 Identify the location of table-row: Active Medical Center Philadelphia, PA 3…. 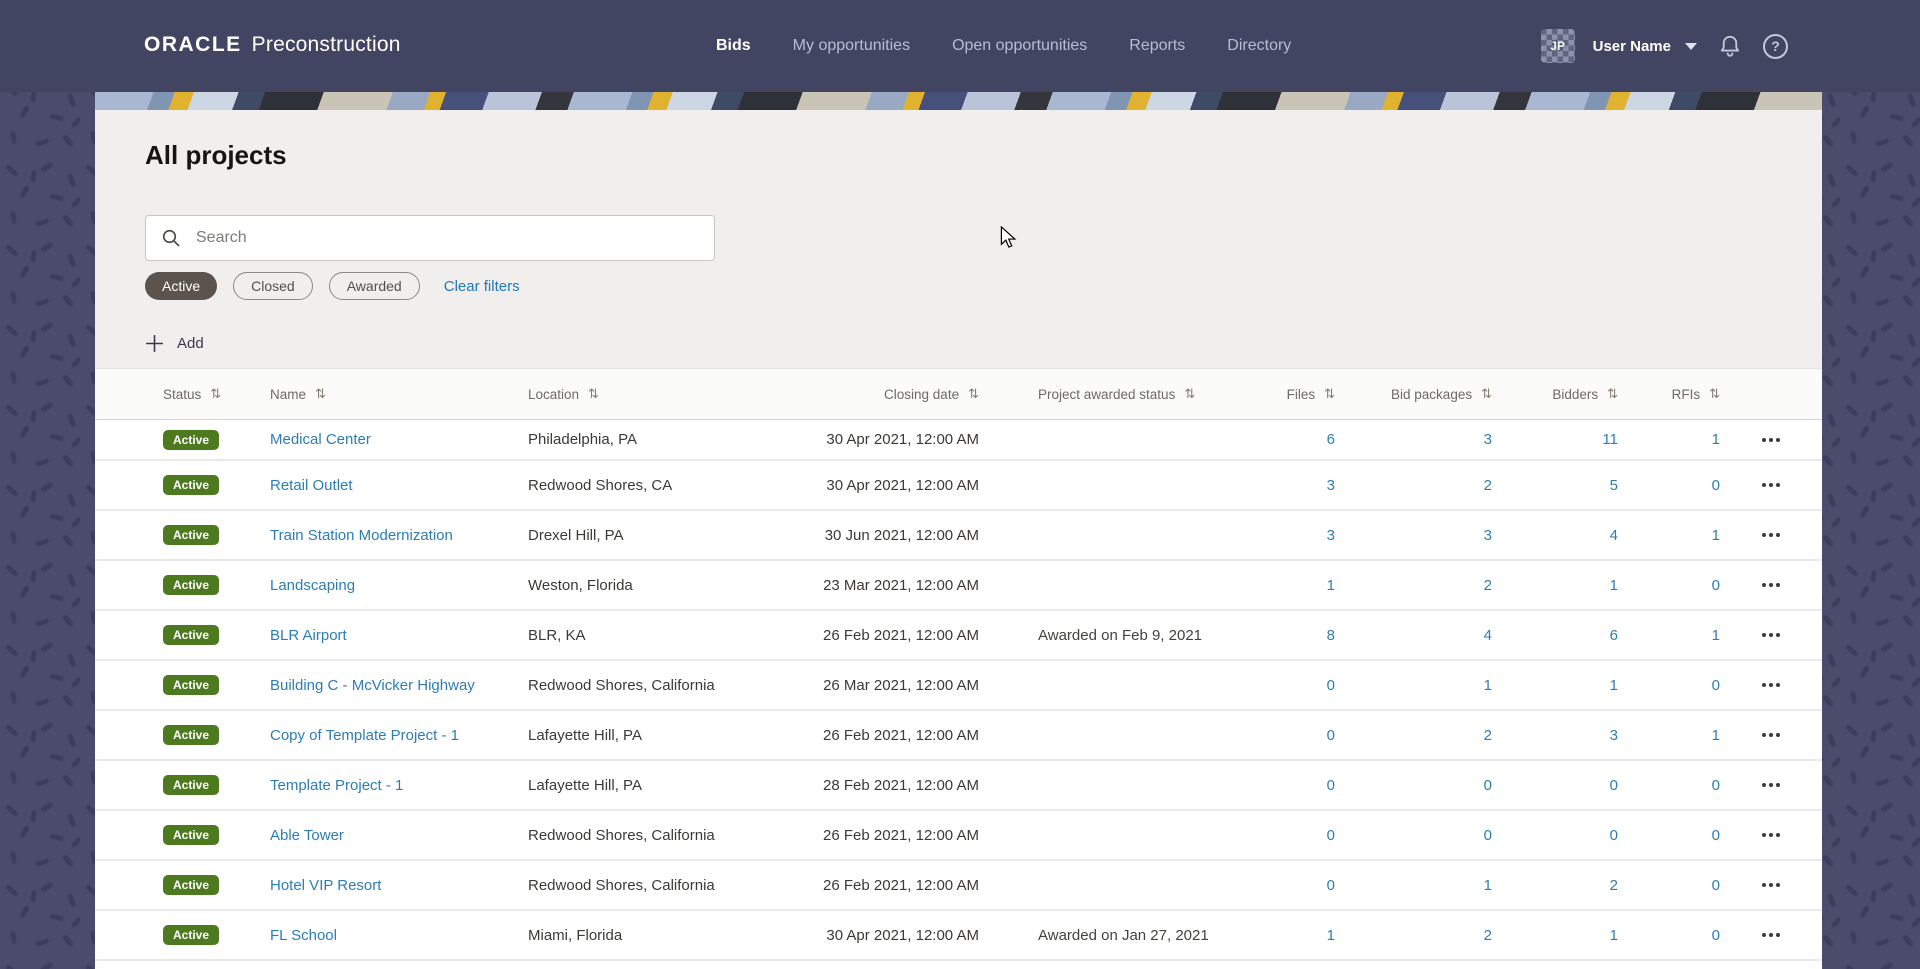
(958, 440).